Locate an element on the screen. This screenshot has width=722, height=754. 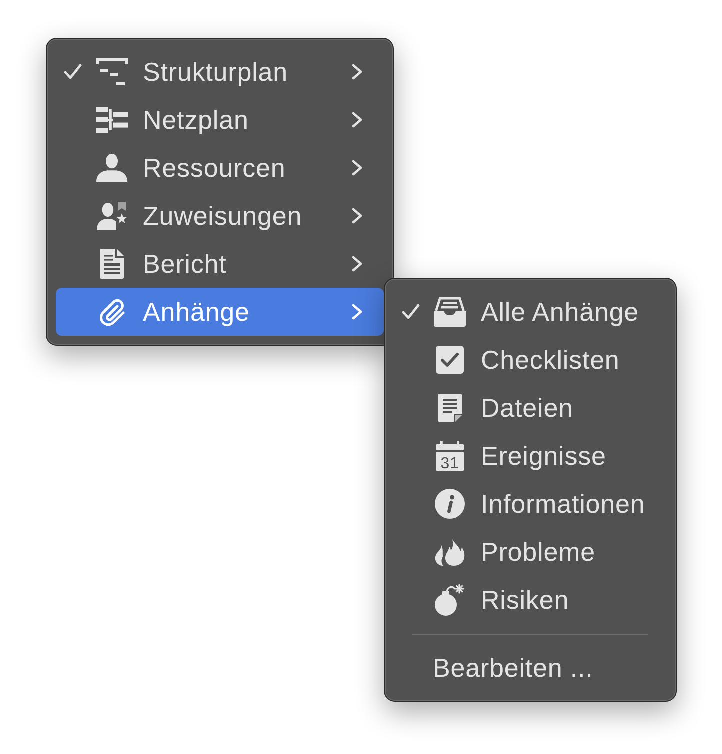
menu-item: Anhänge is located at coordinates (220, 312).